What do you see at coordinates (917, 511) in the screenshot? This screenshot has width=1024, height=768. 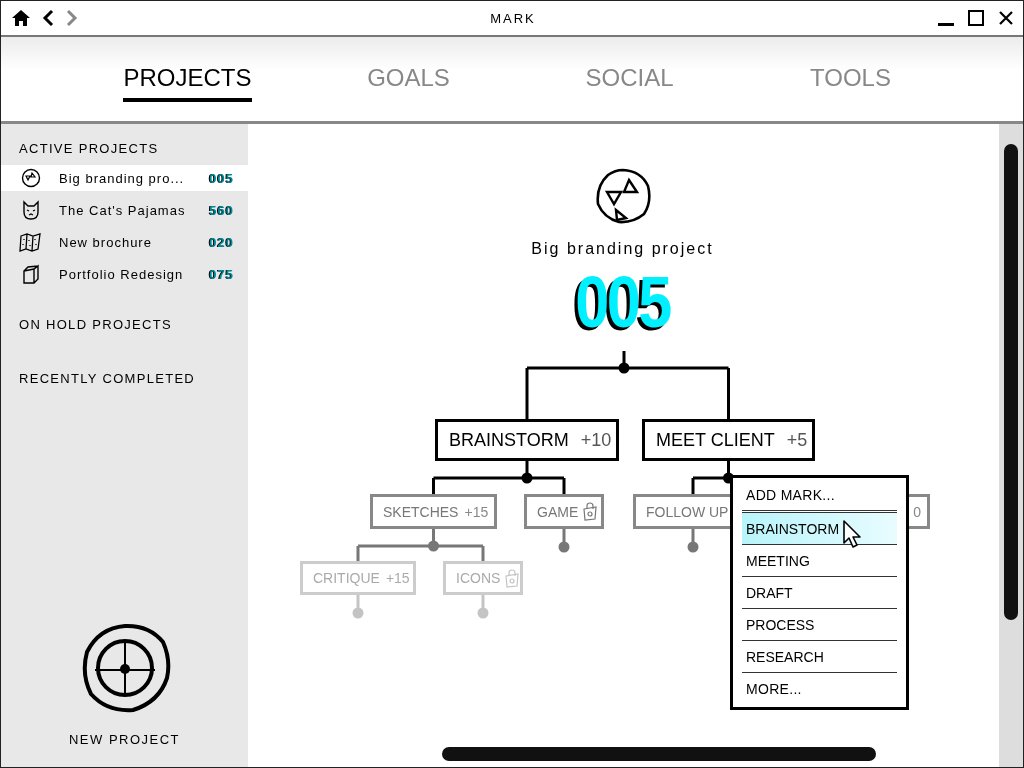 I see `node-points: 0` at bounding box center [917, 511].